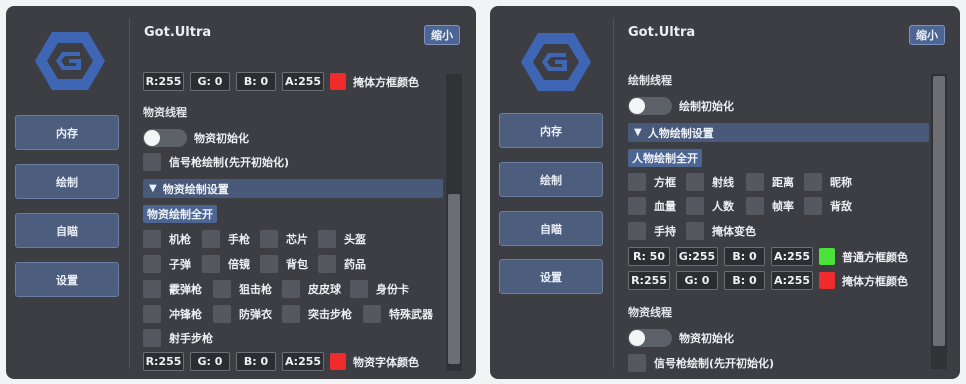 Image resolution: width=966 pixels, height=384 pixels. What do you see at coordinates (342, 239) in the screenshot?
I see `item-checkbox-row: 头盔` at bounding box center [342, 239].